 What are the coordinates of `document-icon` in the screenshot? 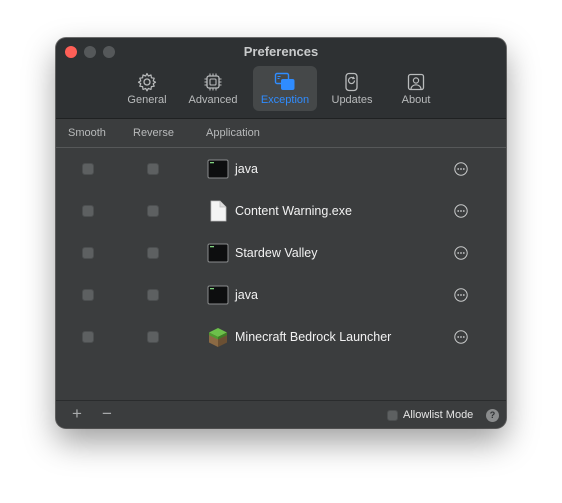 It's located at (218, 211).